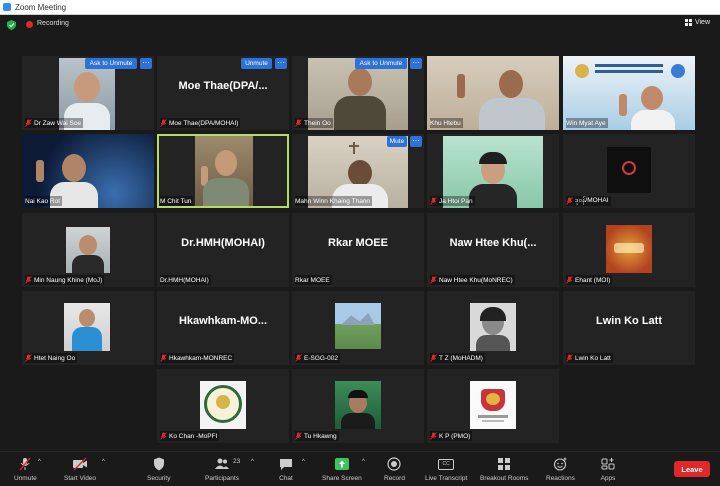  I want to click on video-tile: Ask to Unmute ··· Thein Oo, so click(358, 93).